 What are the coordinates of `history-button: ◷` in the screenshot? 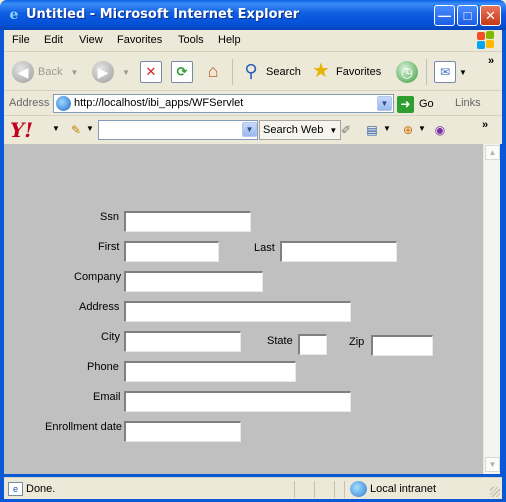 It's located at (407, 72).